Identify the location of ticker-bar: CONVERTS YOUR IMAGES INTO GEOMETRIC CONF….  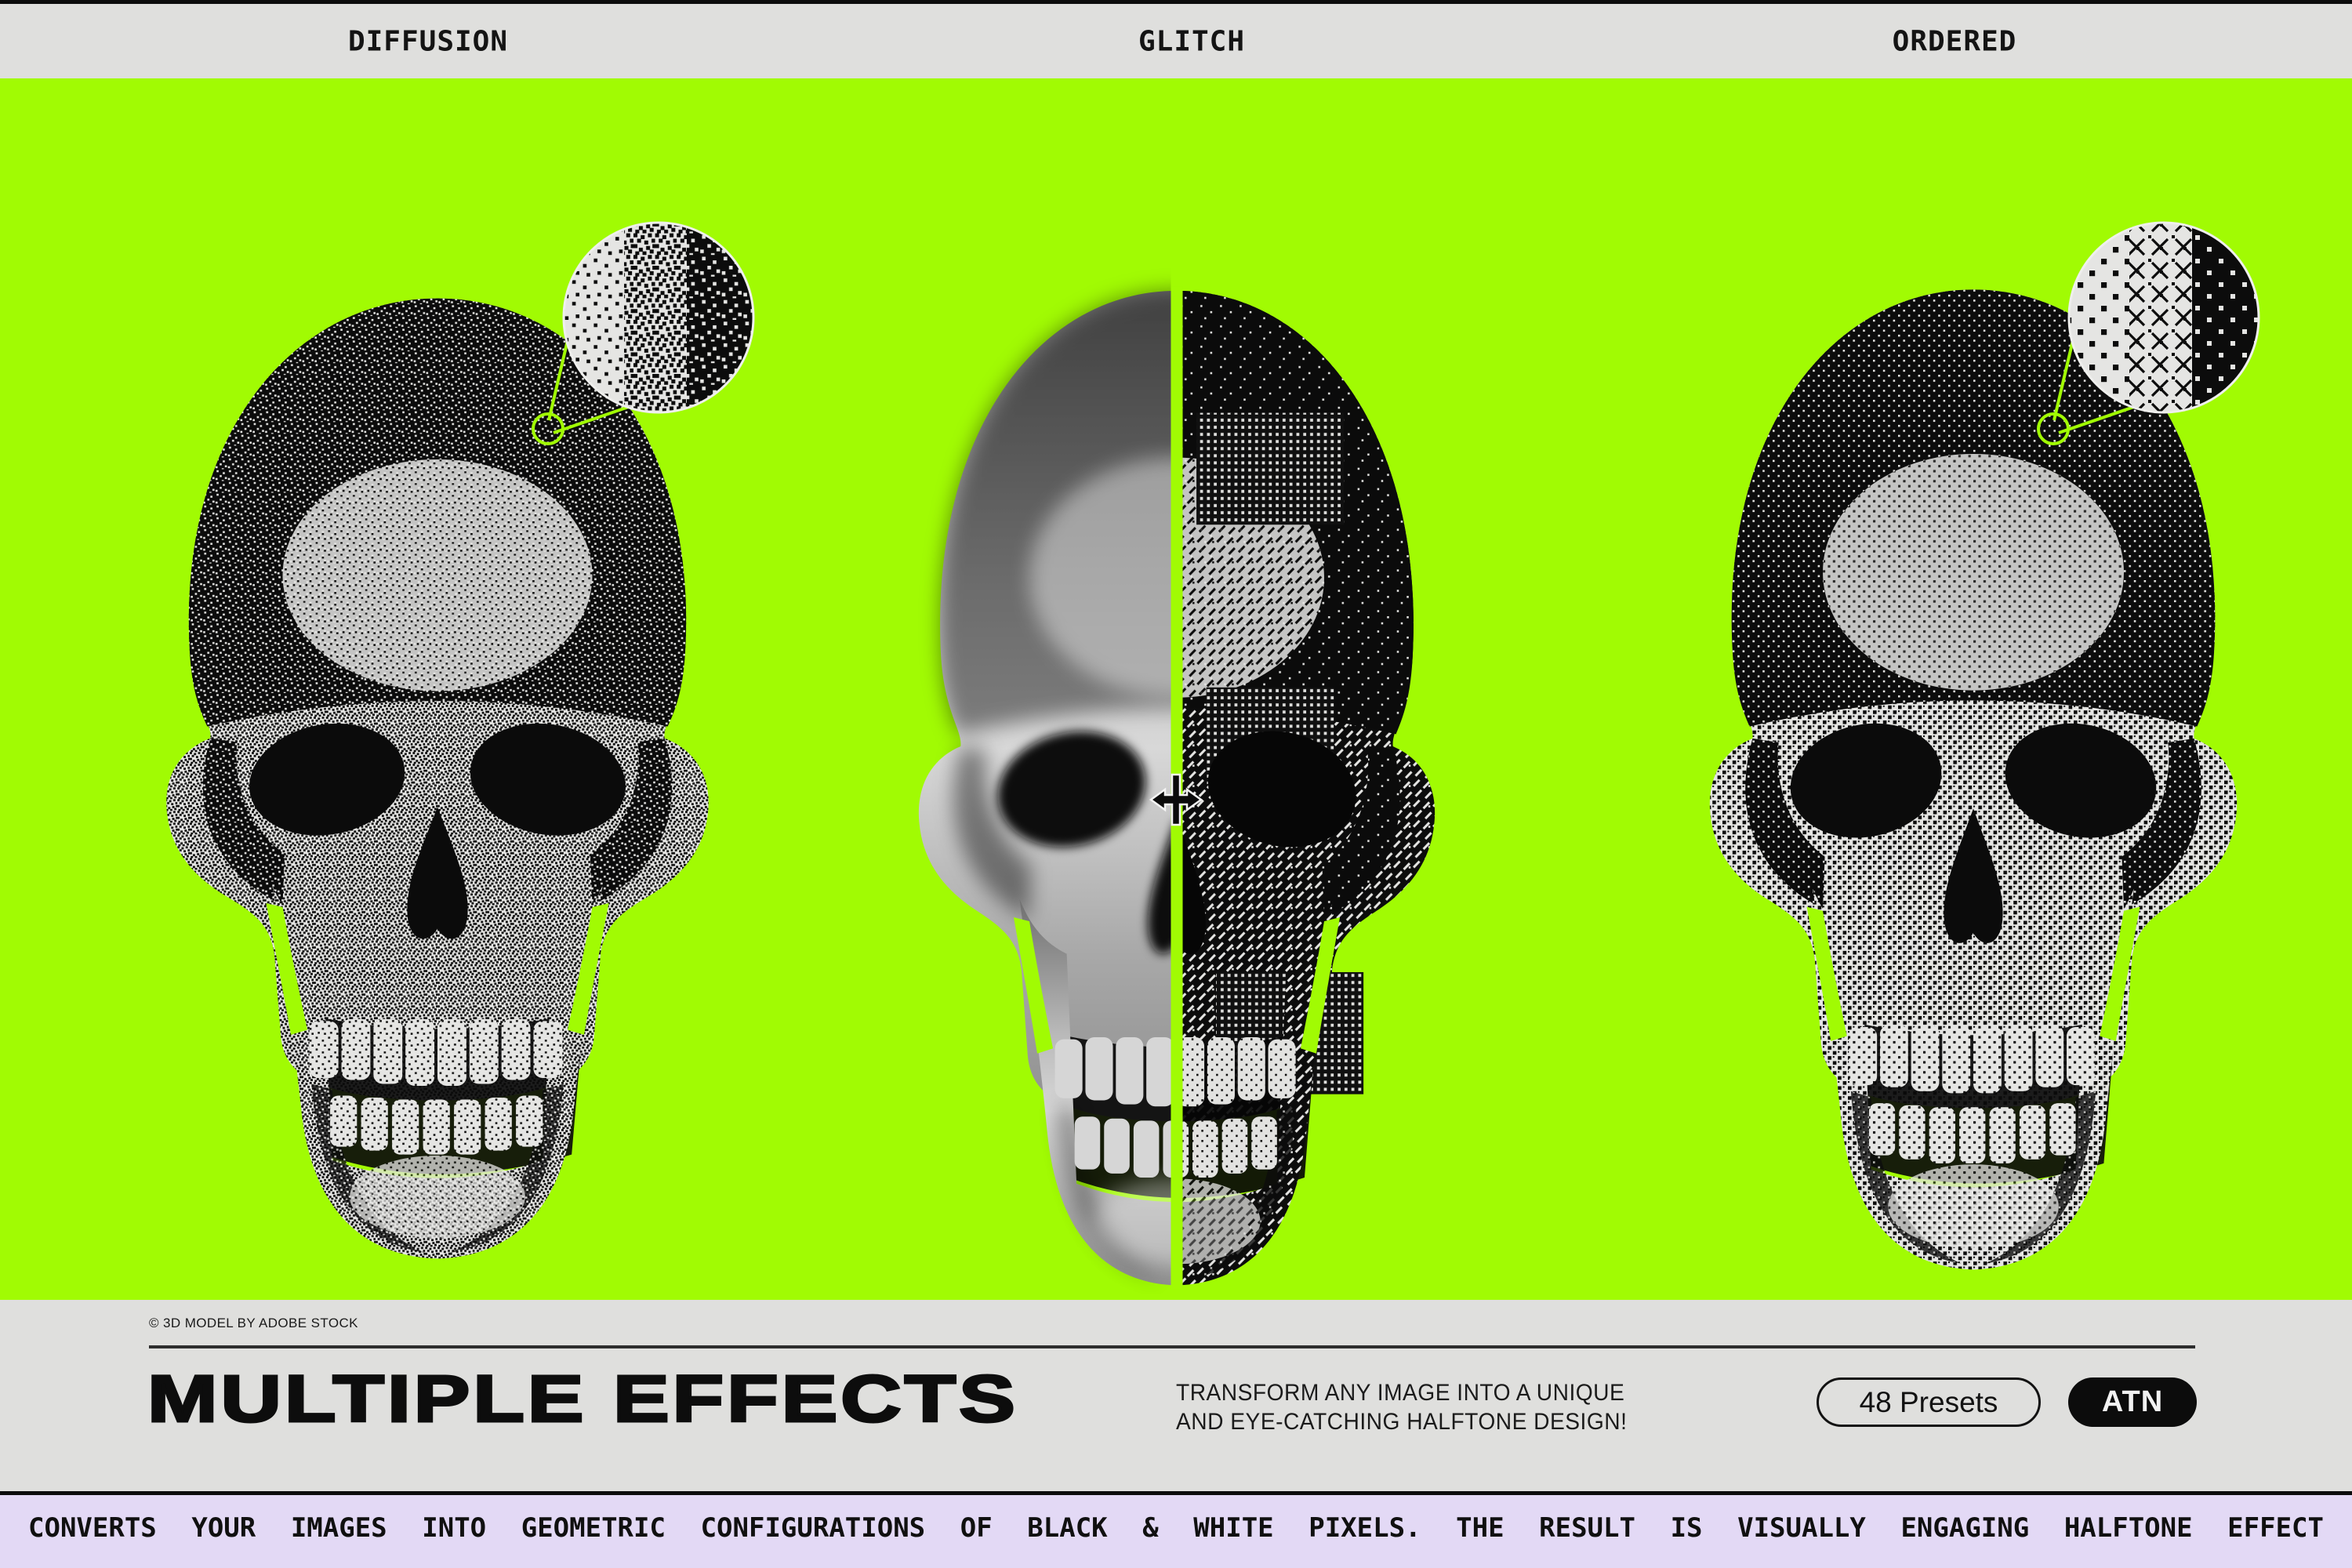
(1176, 1529).